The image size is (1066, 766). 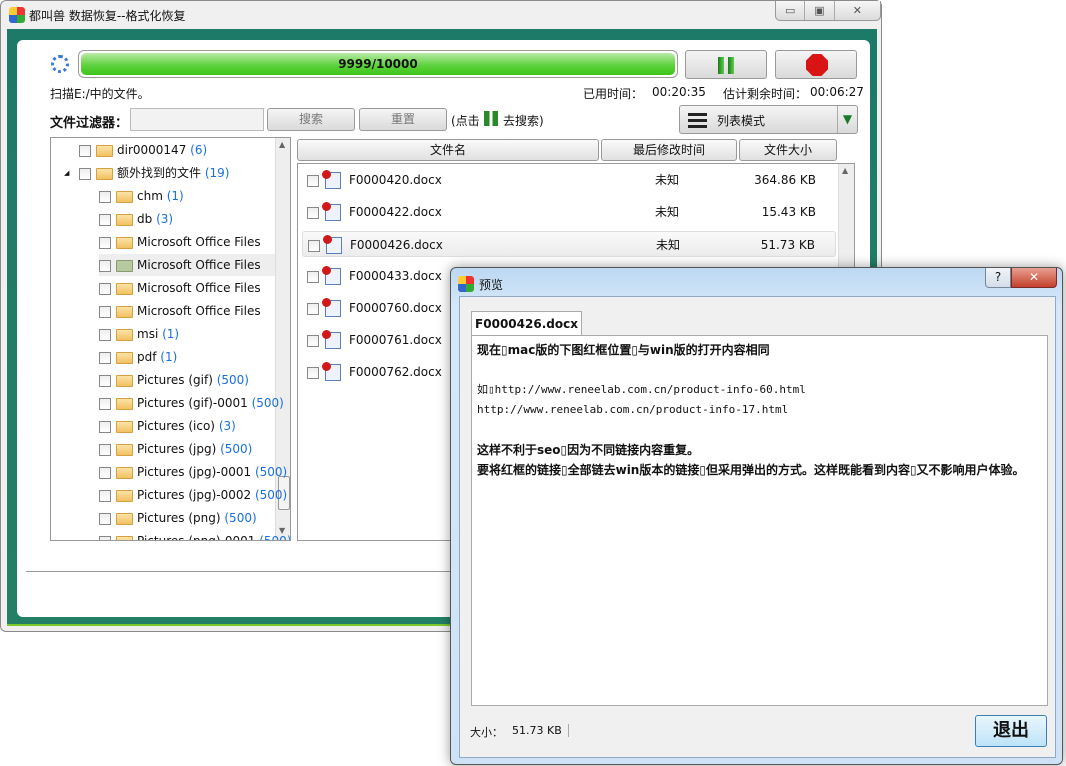 I want to click on file-name: F0000420.docx, so click(x=395, y=180).